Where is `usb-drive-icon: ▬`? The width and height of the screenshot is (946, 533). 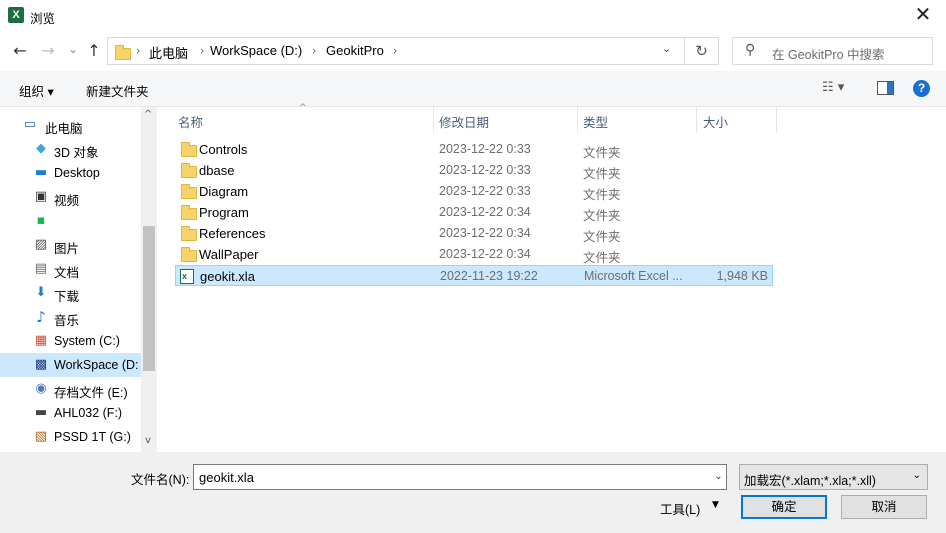
usb-drive-icon: ▬ is located at coordinates (41, 412).